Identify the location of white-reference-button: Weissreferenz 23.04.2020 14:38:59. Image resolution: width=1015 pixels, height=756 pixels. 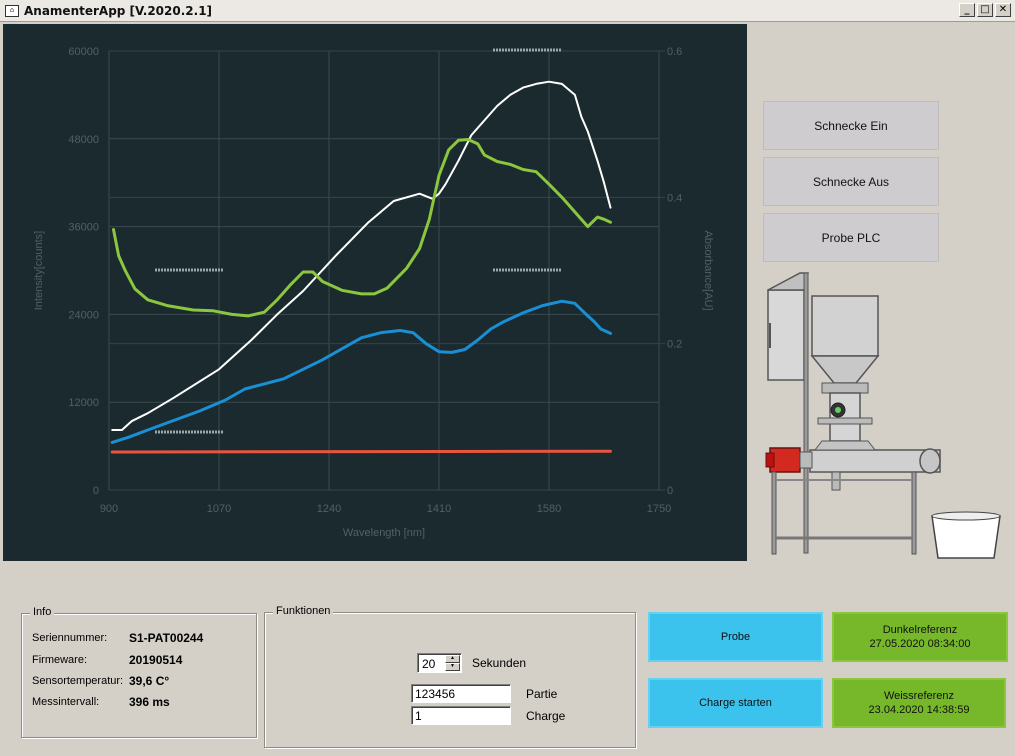
(919, 703).